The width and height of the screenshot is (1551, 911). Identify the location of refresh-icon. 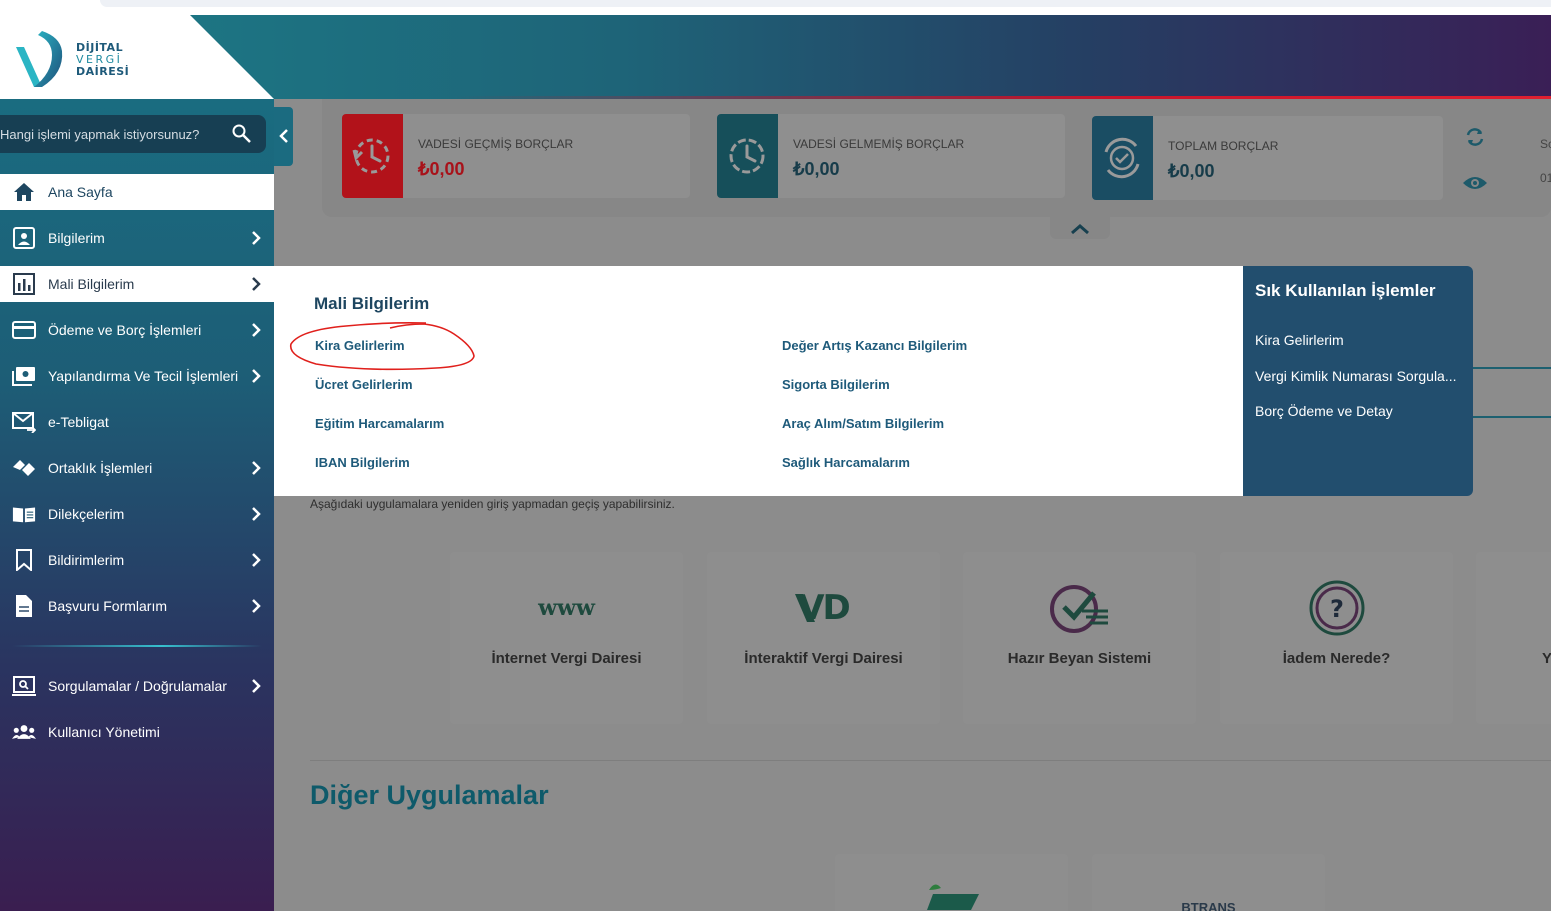
(1475, 137).